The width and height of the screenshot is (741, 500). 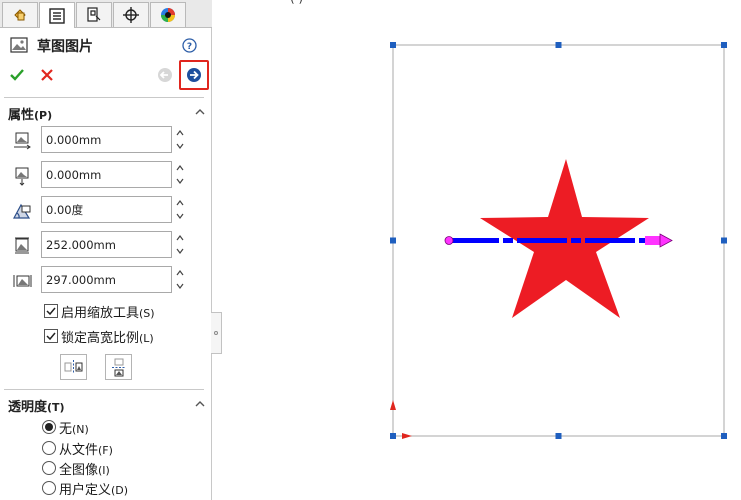 What do you see at coordinates (19, 45) in the screenshot?
I see `sketch-picture-icon` at bounding box center [19, 45].